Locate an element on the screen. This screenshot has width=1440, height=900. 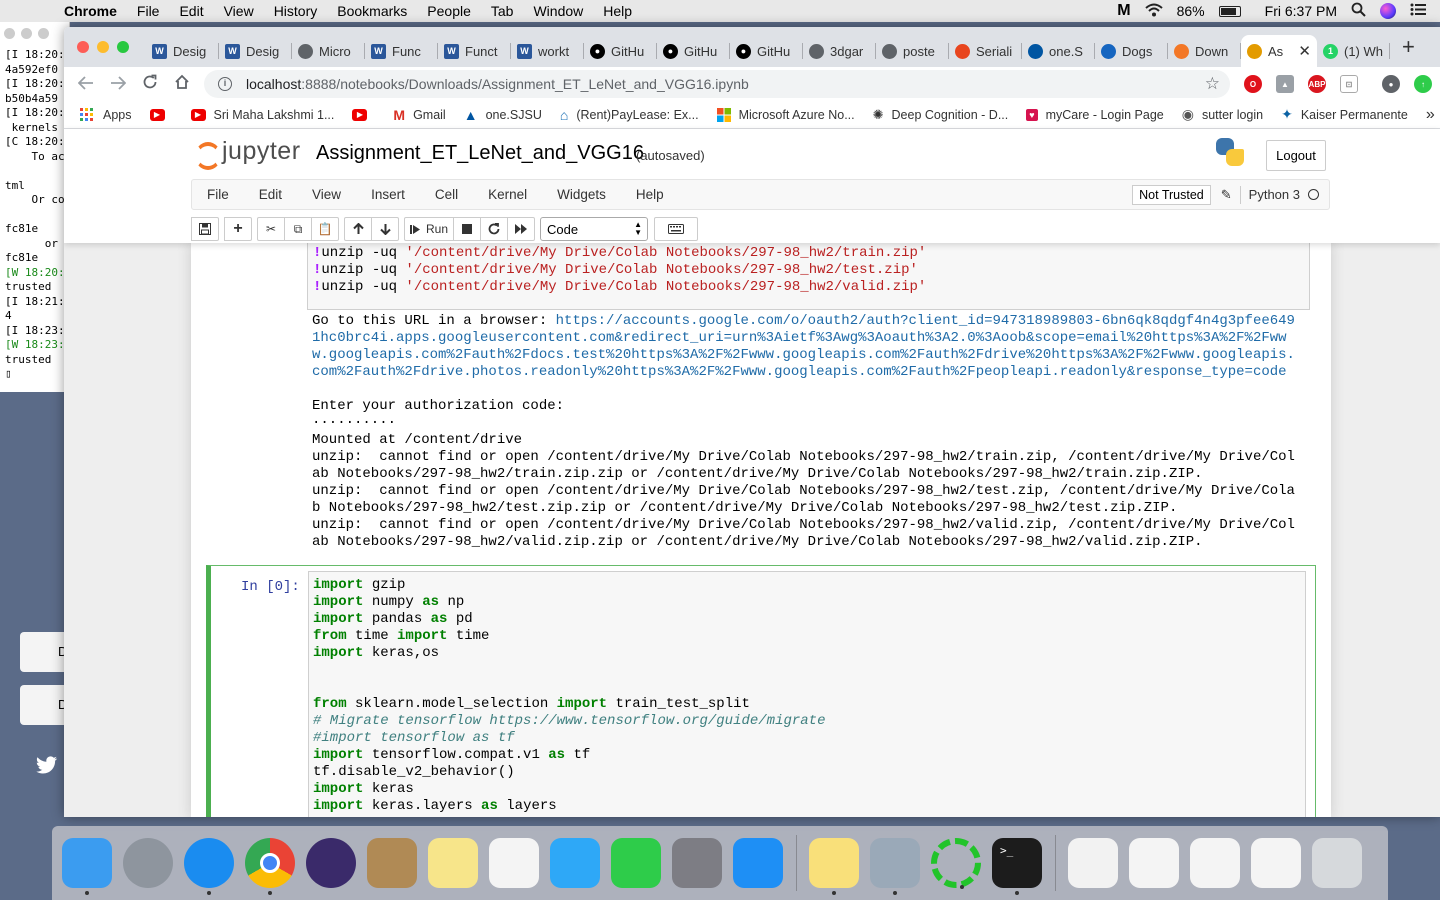
home-button is located at coordinates (182, 84).